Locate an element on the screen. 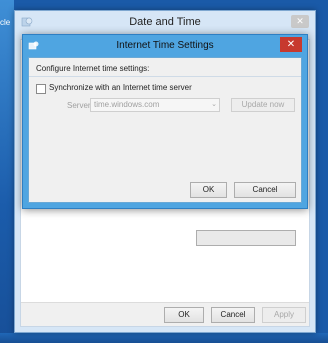 This screenshot has height=343, width=328. window-footer: OK Cancel Apply is located at coordinates (165, 314).